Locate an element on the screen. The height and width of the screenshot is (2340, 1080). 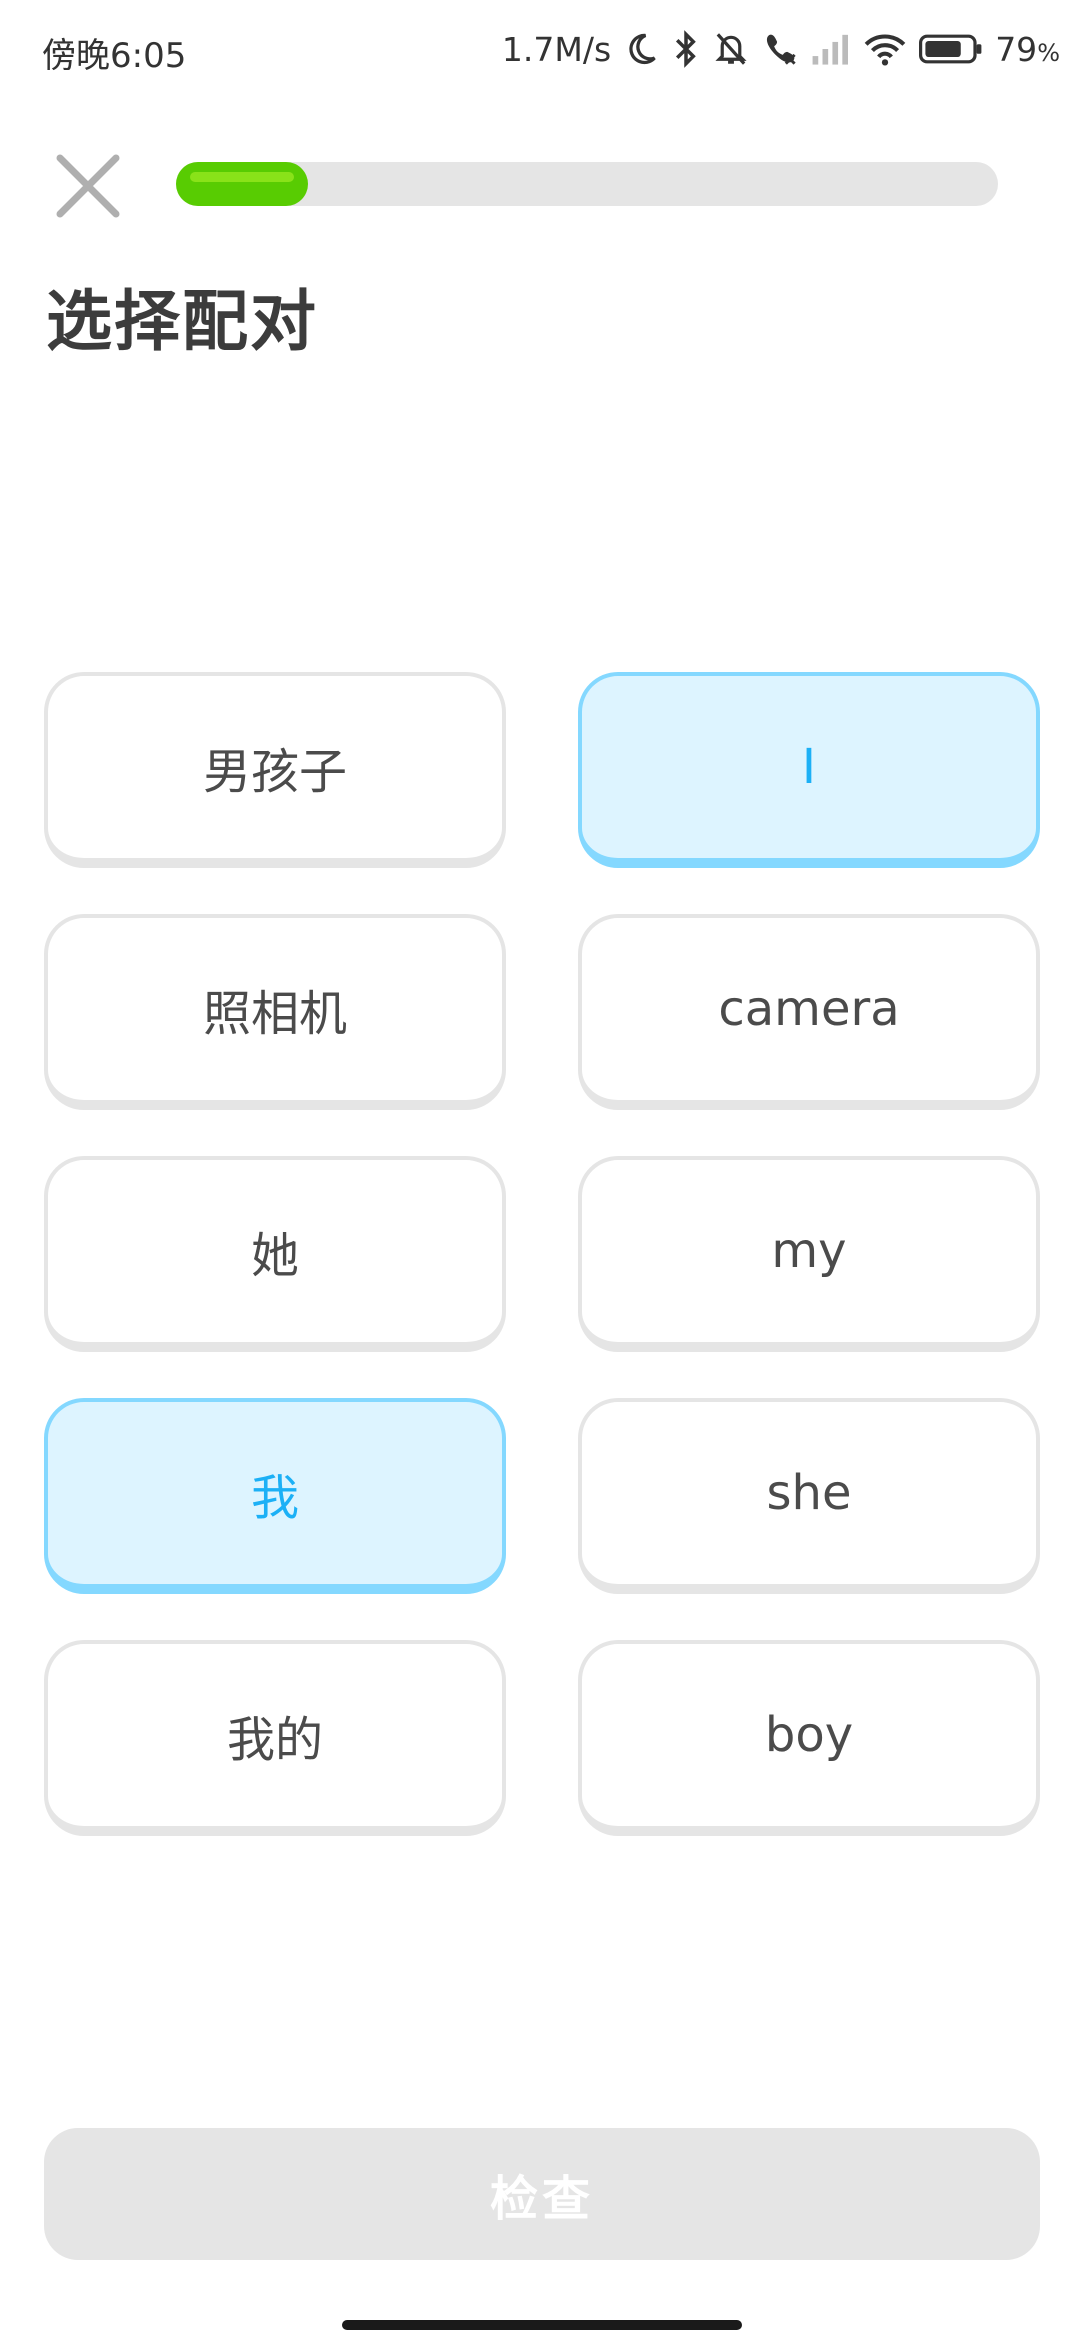
network-speed: 1.7M/s is located at coordinates (556, 49).